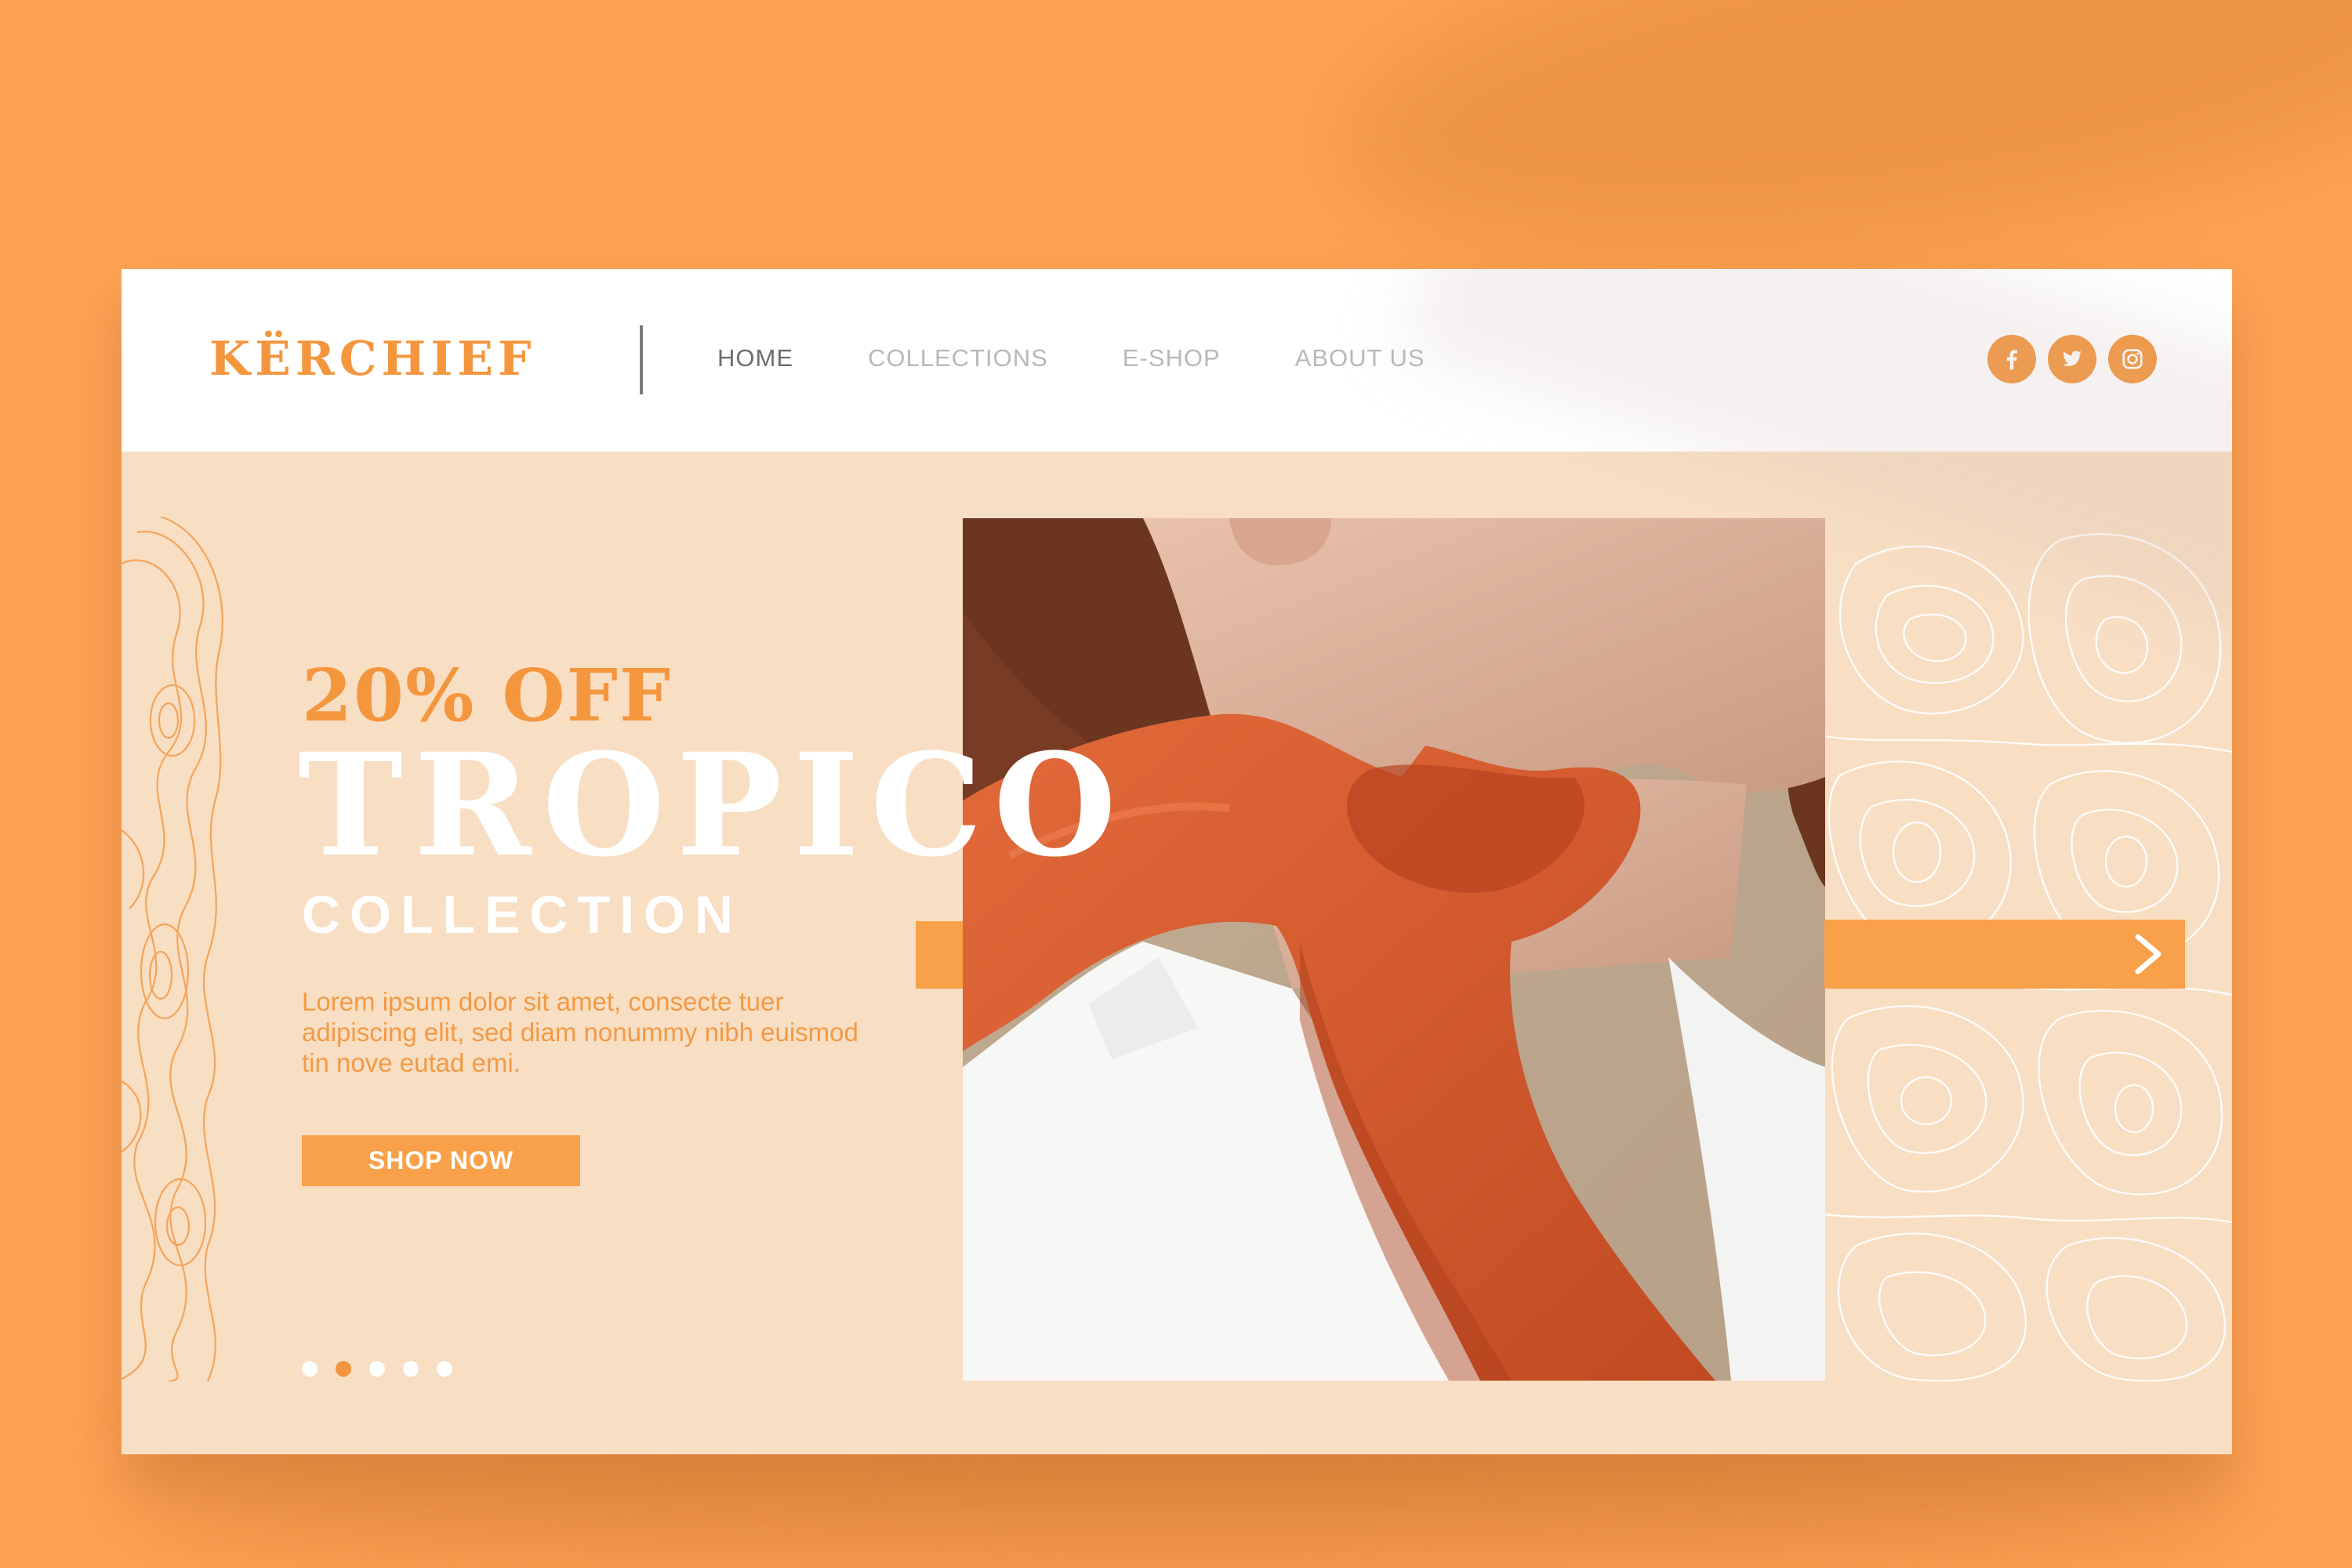 Image resolution: width=2352 pixels, height=1568 pixels. Describe the element at coordinates (712, 806) in the screenshot. I see `collection-title: TROPICO` at that location.